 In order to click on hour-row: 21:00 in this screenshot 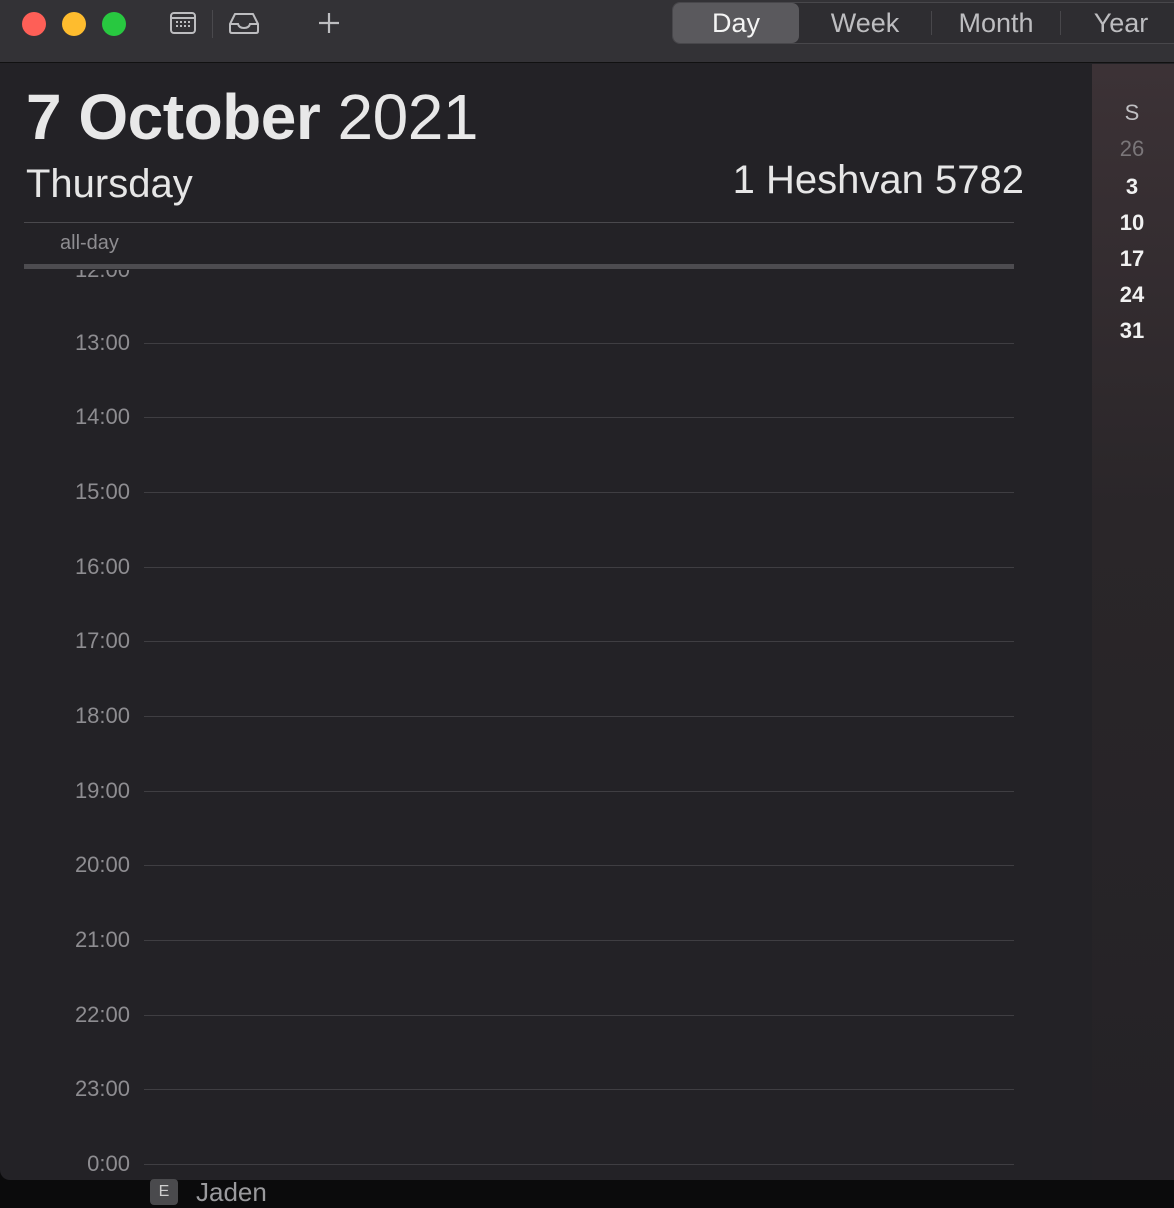, I will do `click(545, 939)`.